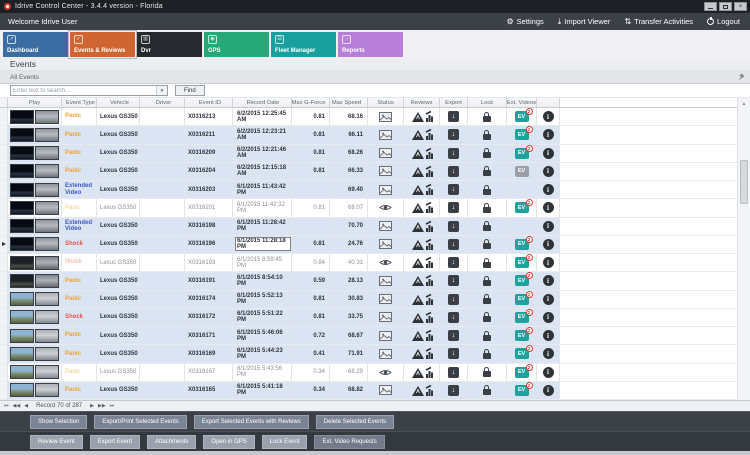 The image size is (750, 455). What do you see at coordinates (209, 102) in the screenshot?
I see `col-event-id: Event ID` at bounding box center [209, 102].